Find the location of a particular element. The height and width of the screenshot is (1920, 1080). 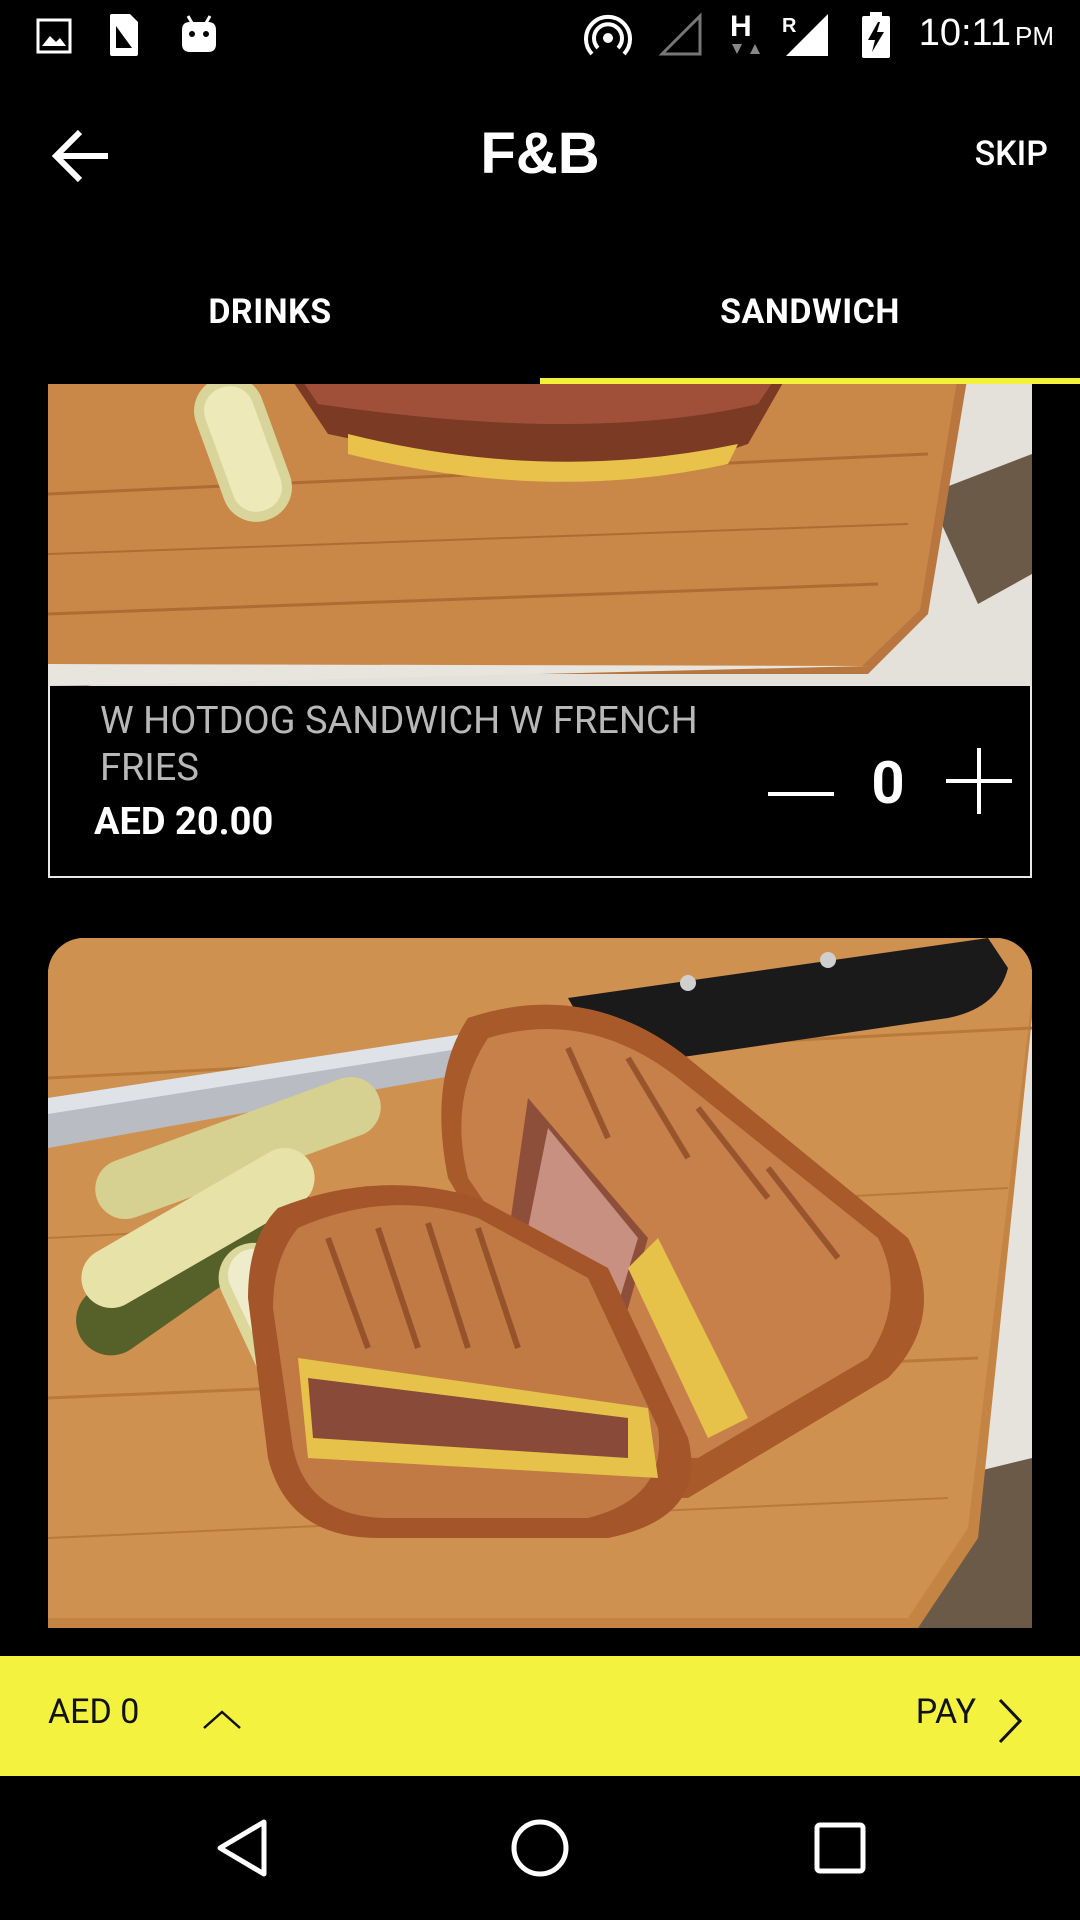

item-name: W HOTDOG SANDWICH W FRENCH FRIES is located at coordinates (399, 744).